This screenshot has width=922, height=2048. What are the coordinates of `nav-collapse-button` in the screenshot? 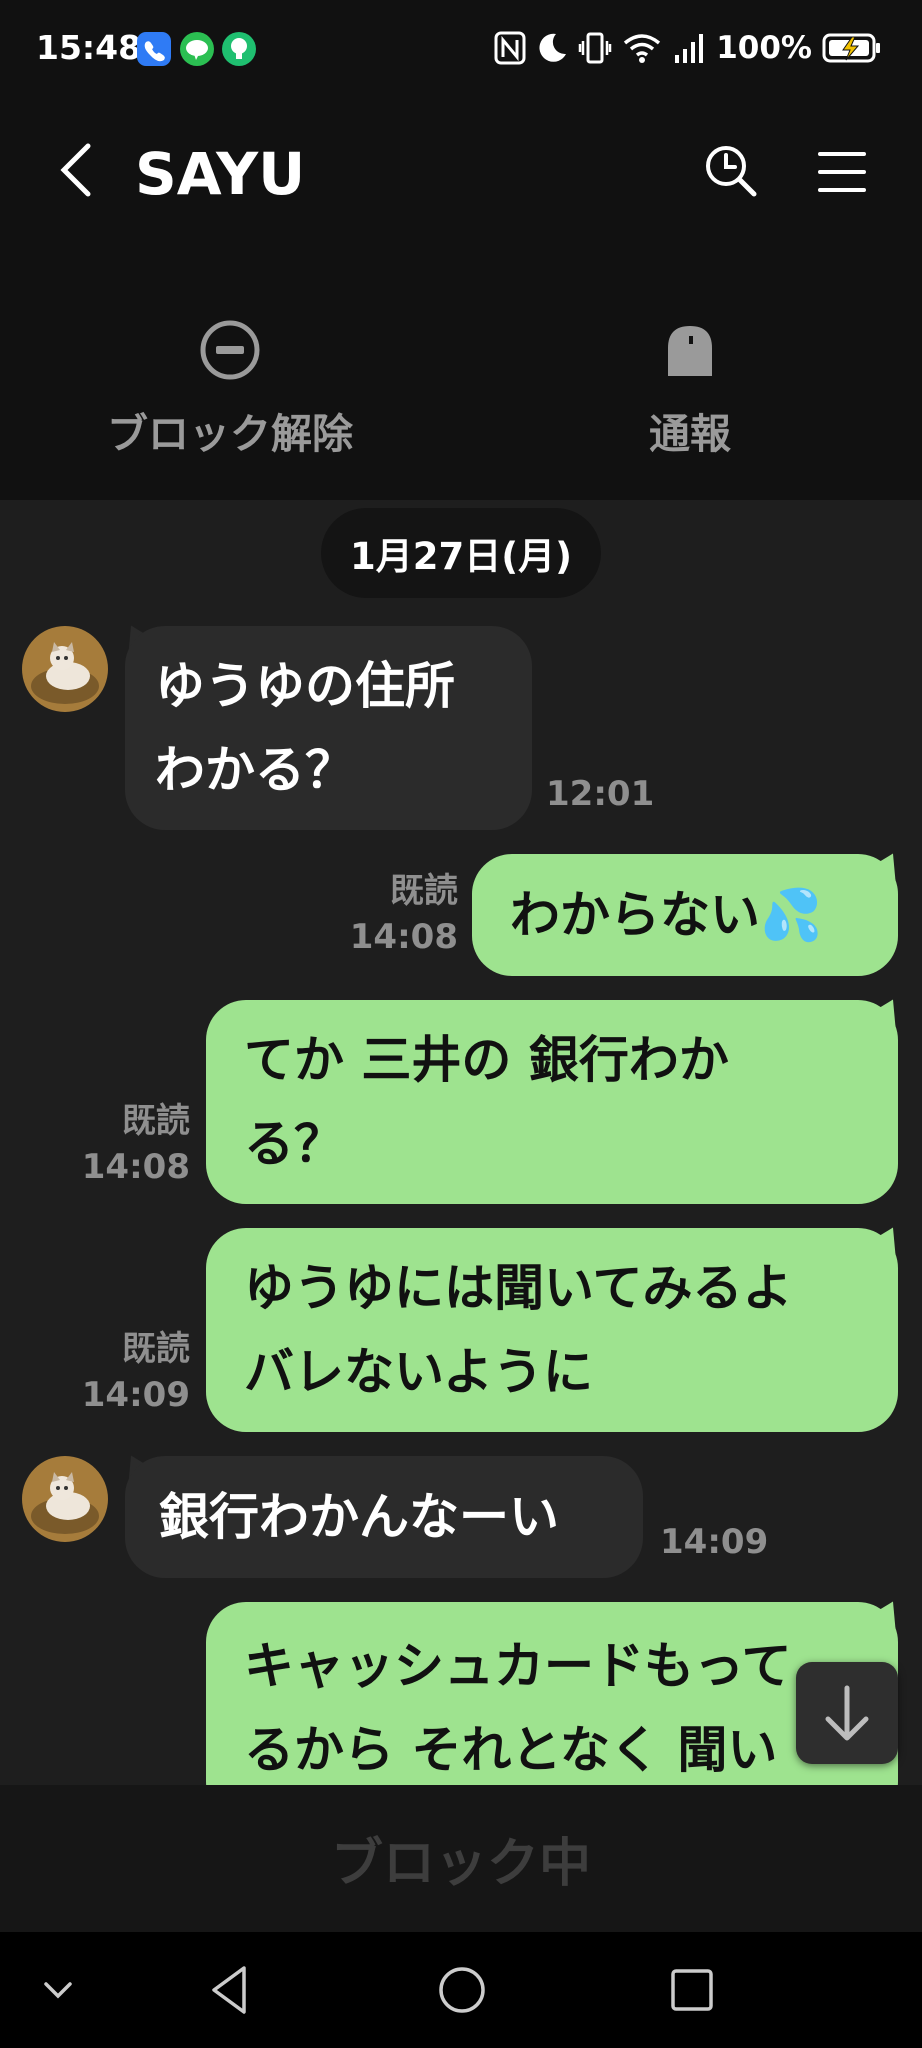 It's located at (58, 1990).